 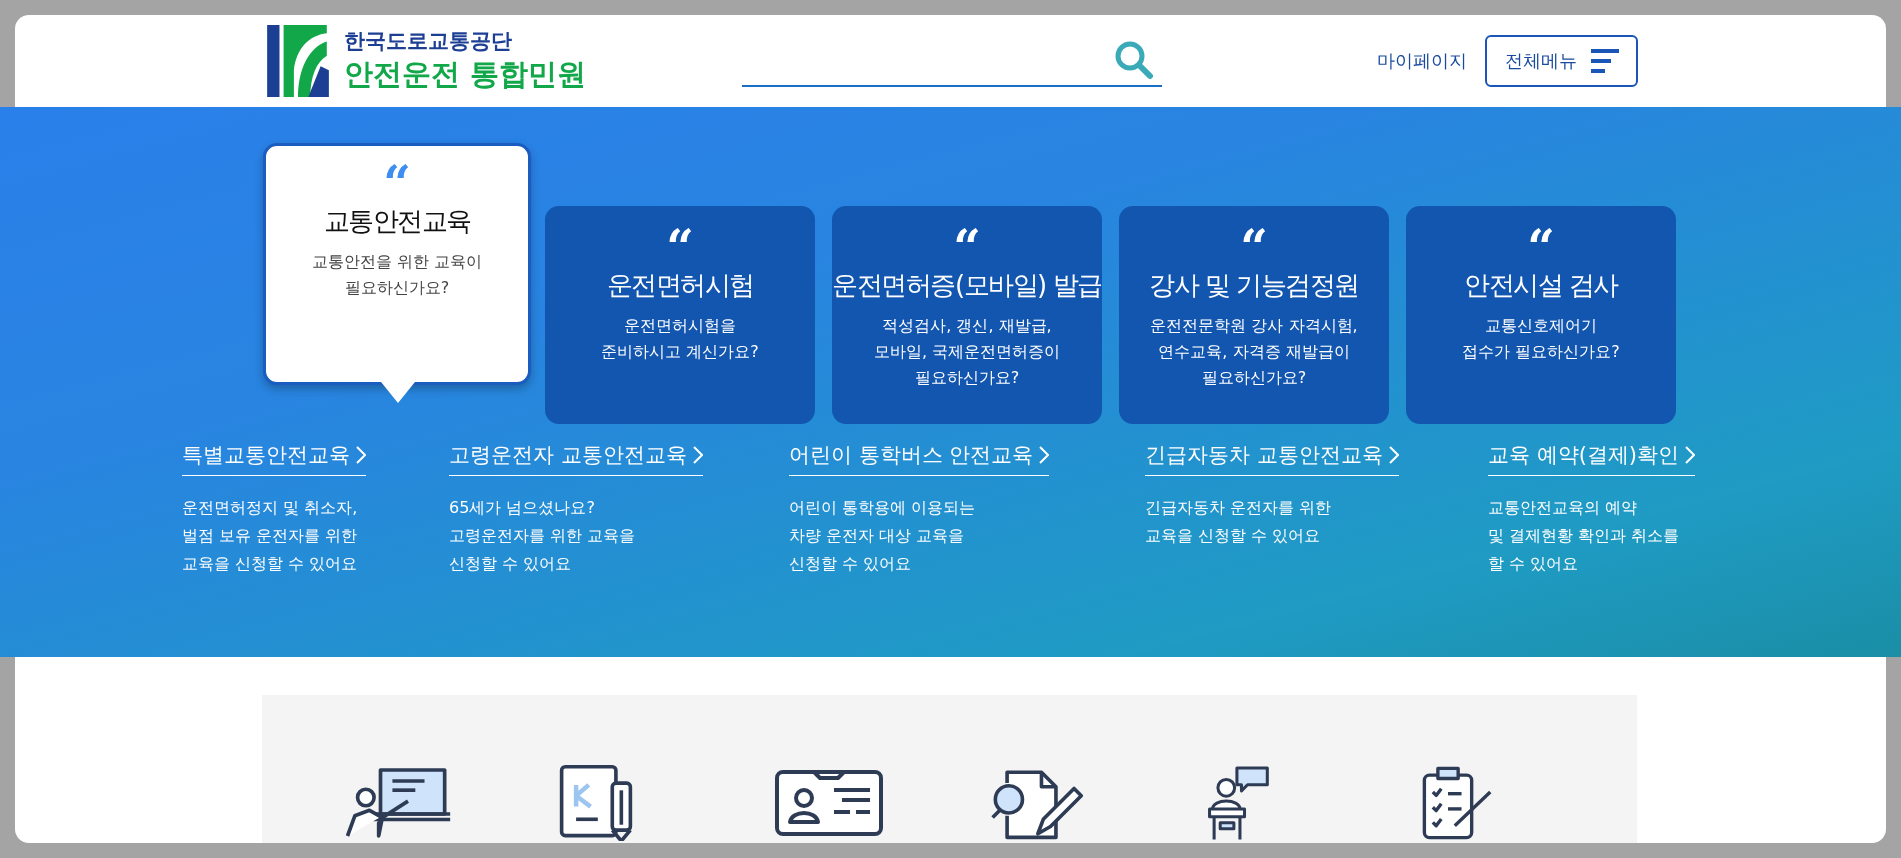 I want to click on pointer-tail, so click(x=398, y=393).